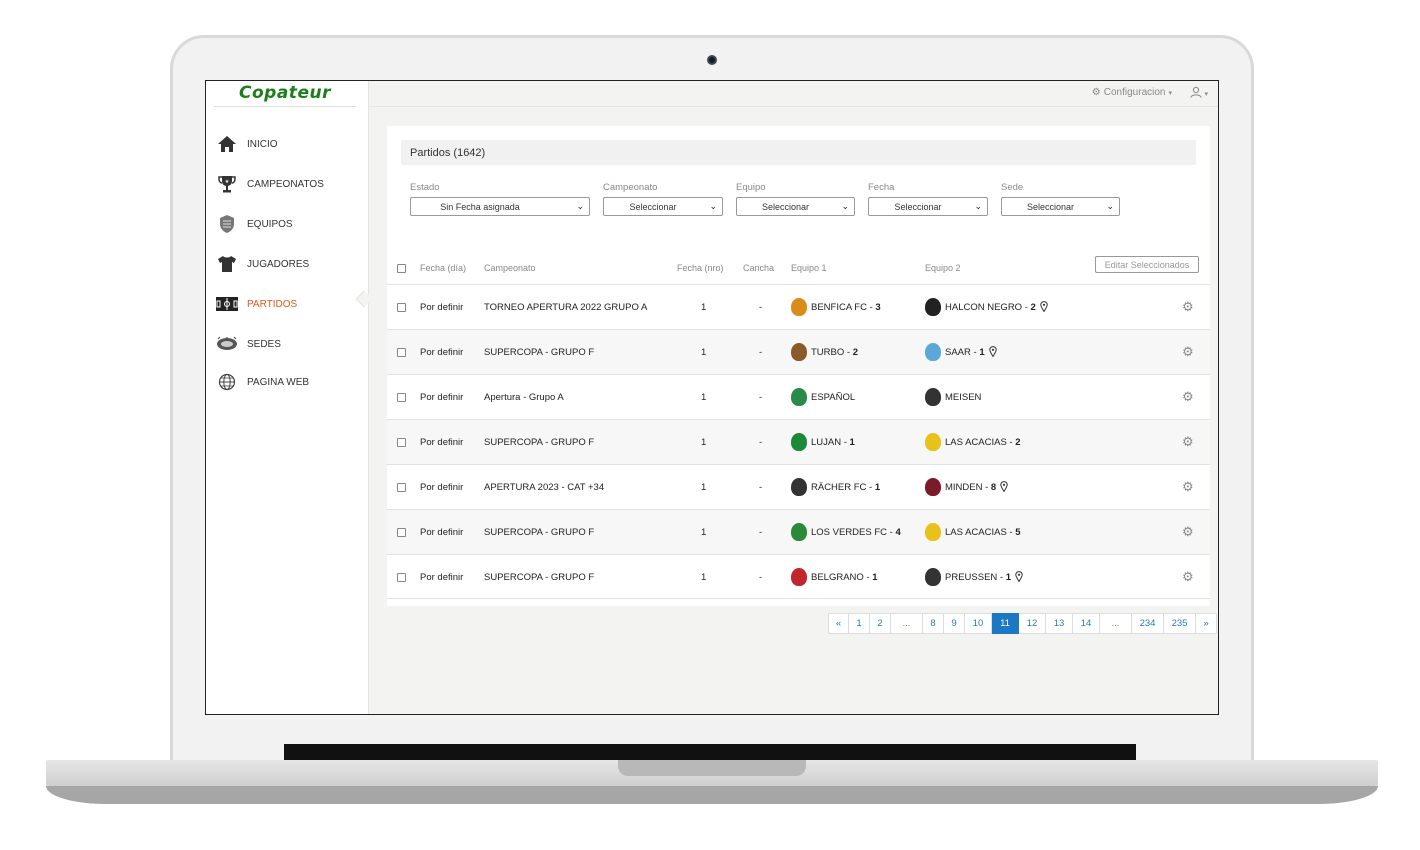  What do you see at coordinates (443, 268) in the screenshot?
I see `col-fecha-dia: Fecha (día)` at bounding box center [443, 268].